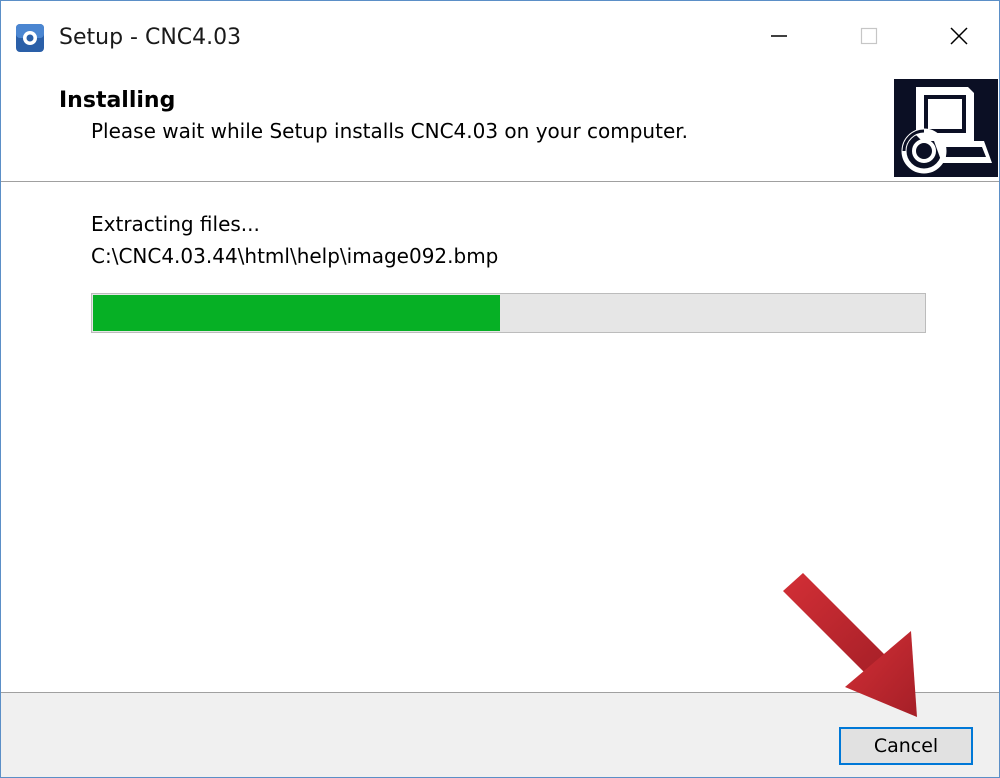 This screenshot has width=1000, height=778. What do you see at coordinates (296, 313) in the screenshot?
I see `install-progress-fill` at bounding box center [296, 313].